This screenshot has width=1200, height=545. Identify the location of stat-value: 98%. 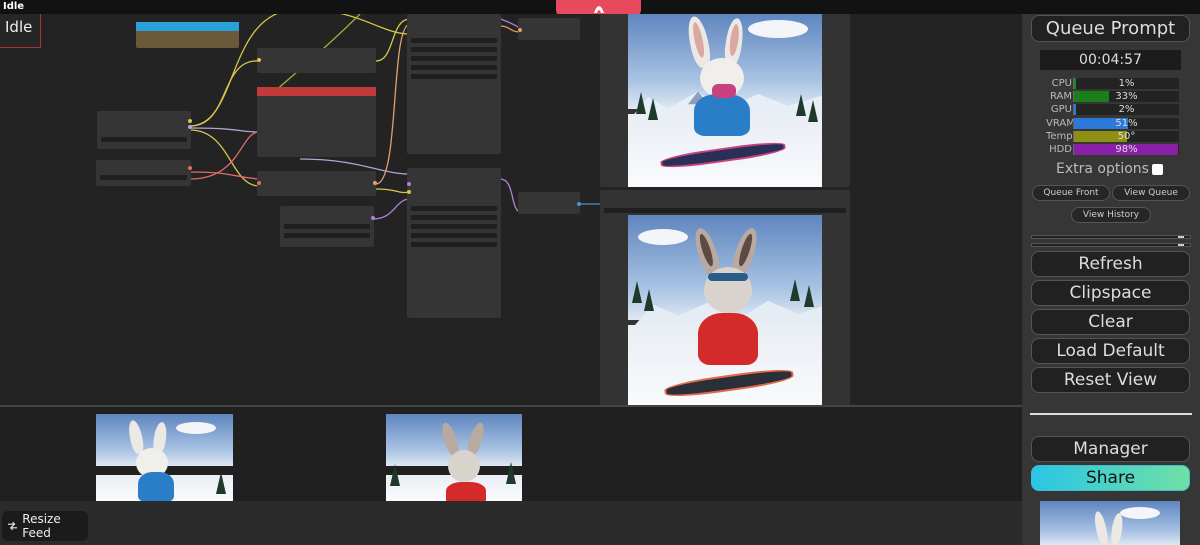
(1126, 149).